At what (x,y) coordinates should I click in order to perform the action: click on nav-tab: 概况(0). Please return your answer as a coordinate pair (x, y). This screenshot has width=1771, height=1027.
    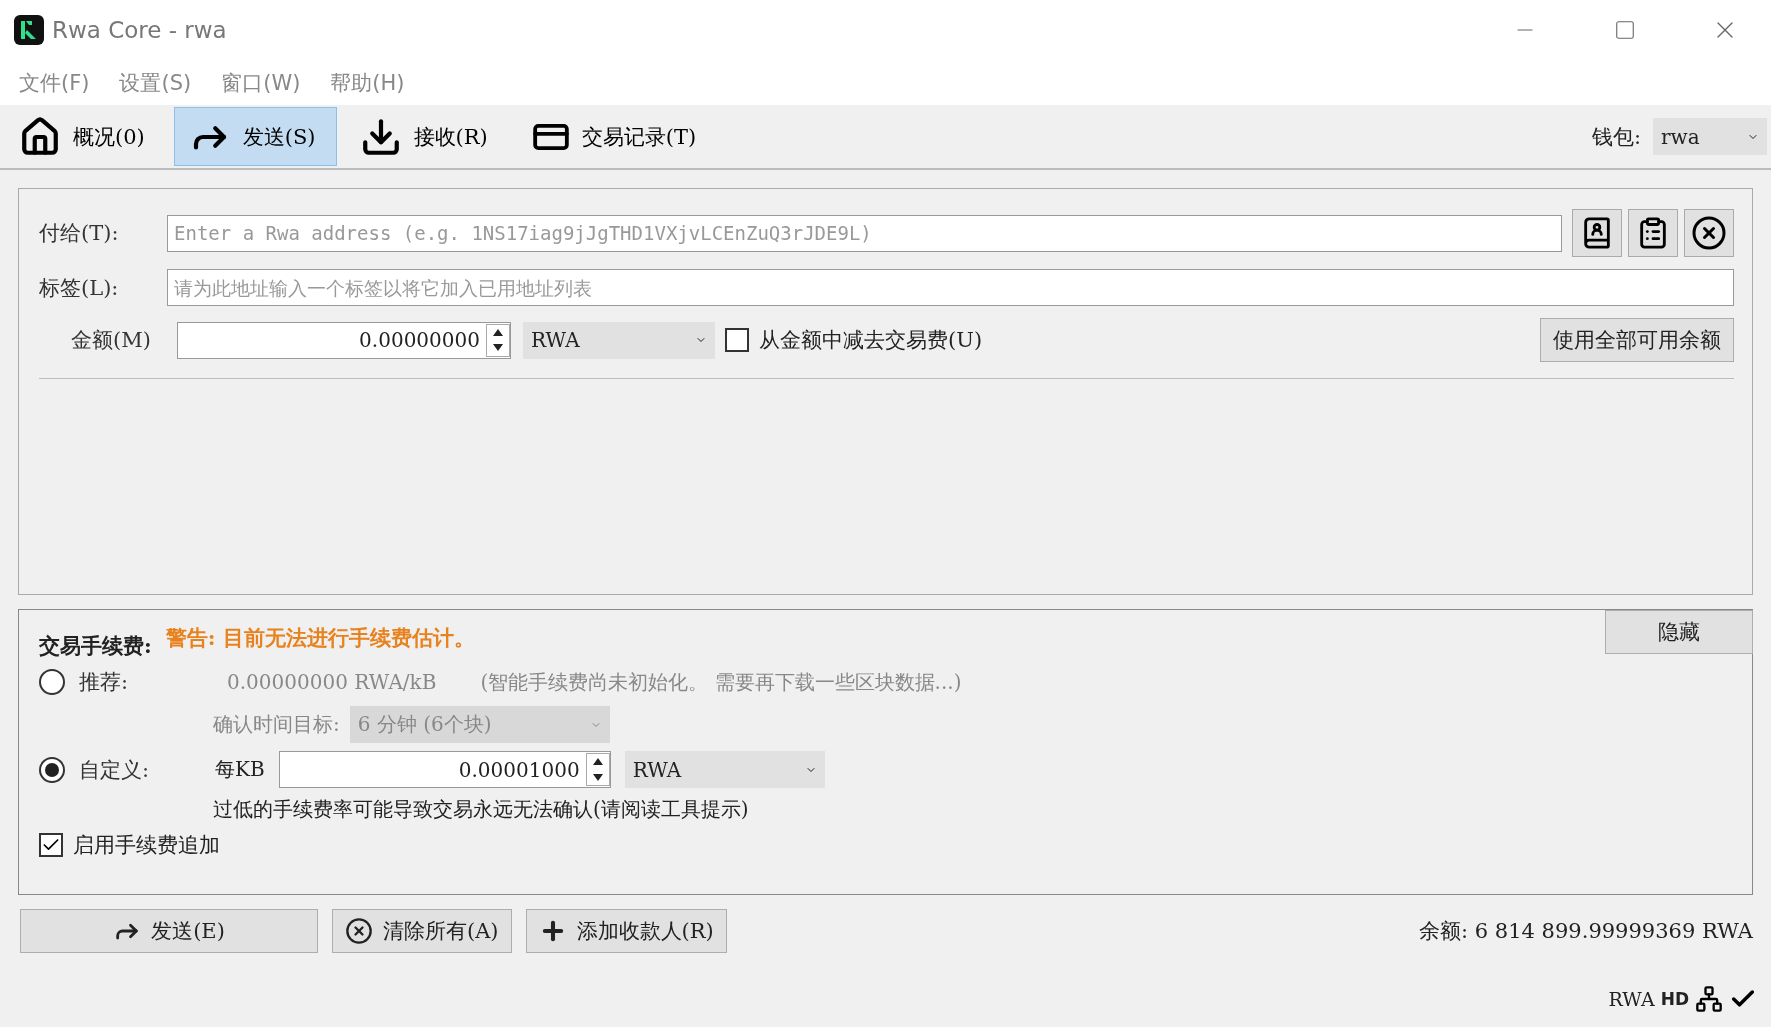
    Looking at the image, I should click on (85, 136).